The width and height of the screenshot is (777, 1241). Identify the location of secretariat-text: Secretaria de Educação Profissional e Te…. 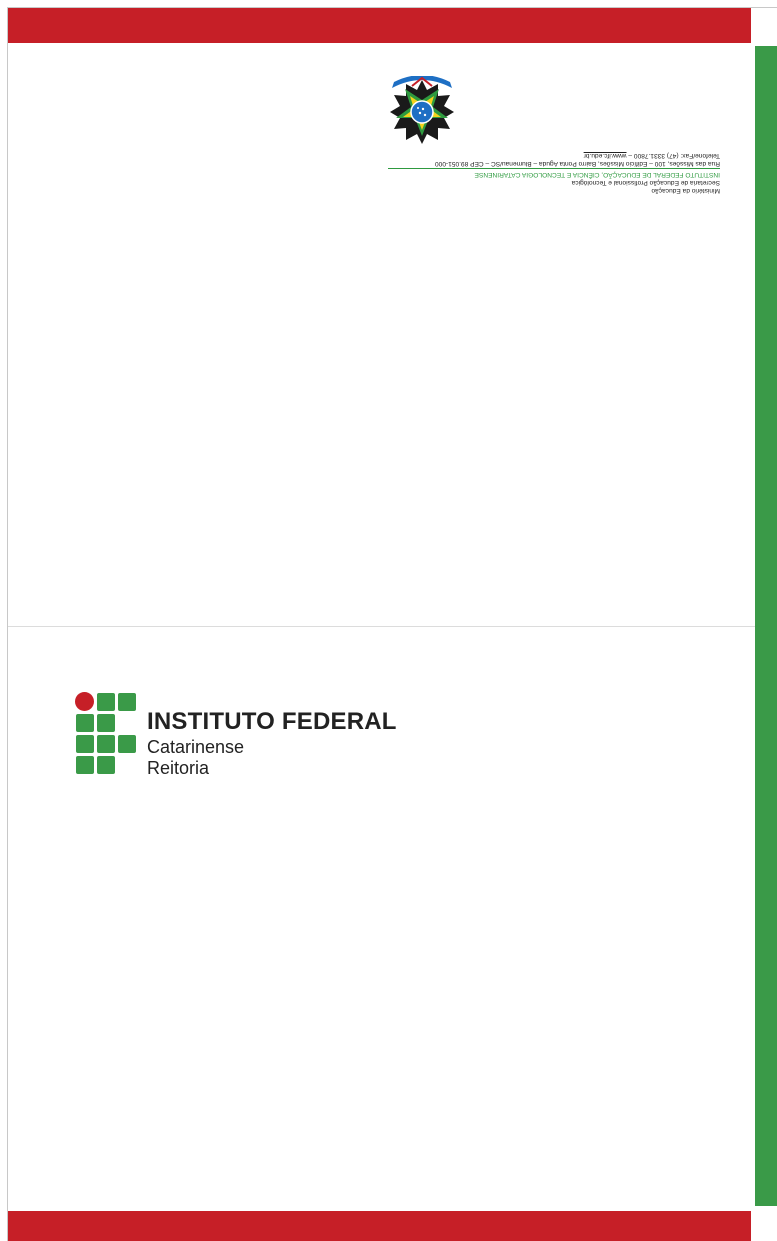
(645, 182).